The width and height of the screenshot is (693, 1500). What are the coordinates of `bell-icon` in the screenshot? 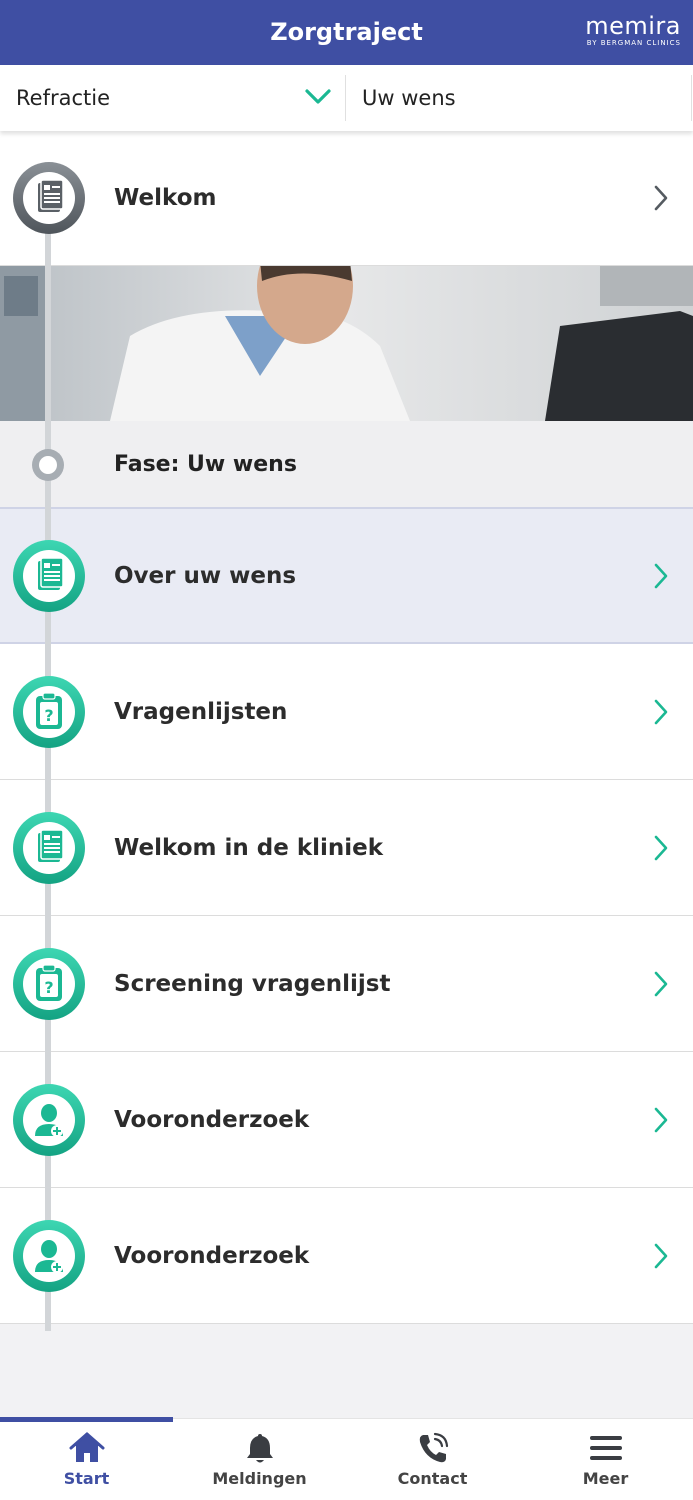 It's located at (260, 1448).